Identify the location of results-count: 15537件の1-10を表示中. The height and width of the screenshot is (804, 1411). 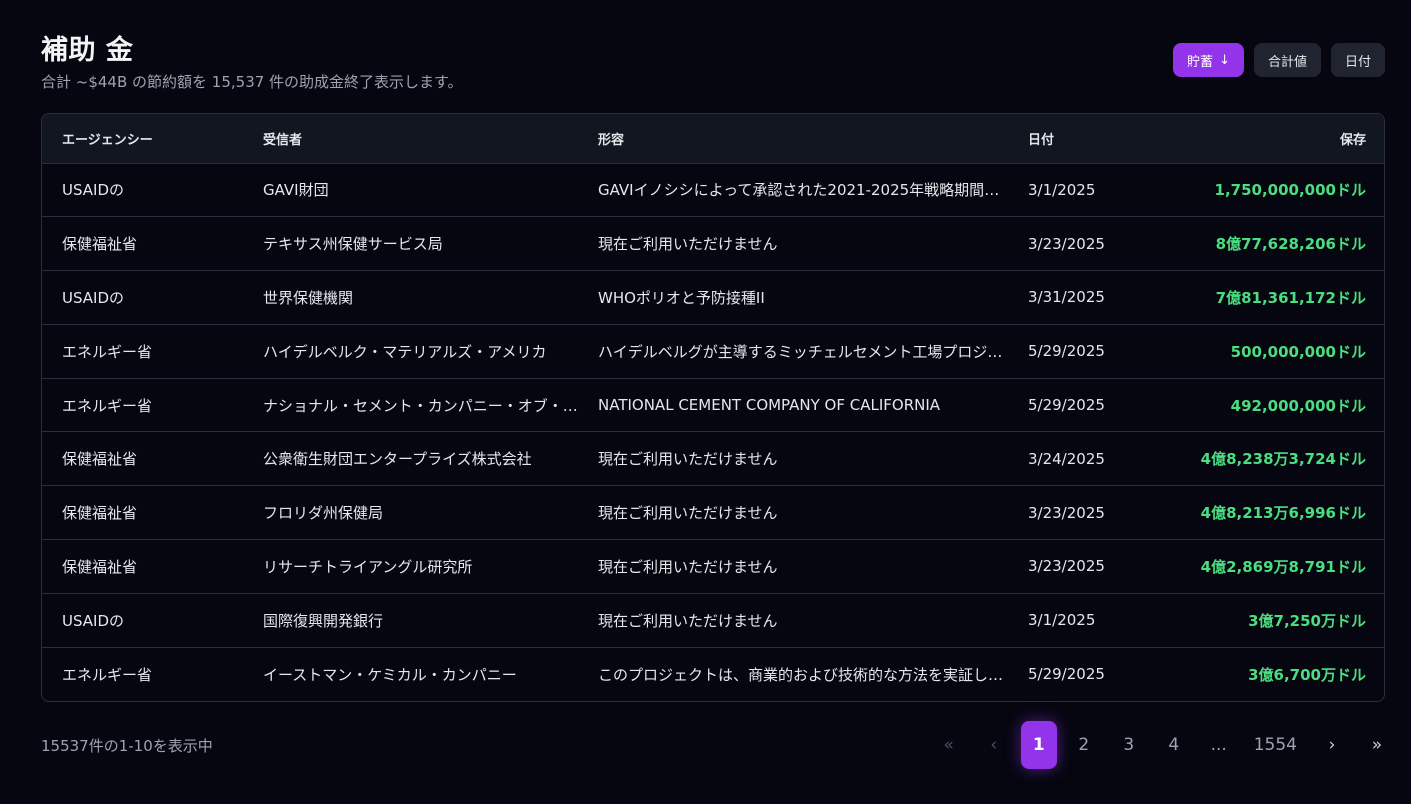
(127, 746).